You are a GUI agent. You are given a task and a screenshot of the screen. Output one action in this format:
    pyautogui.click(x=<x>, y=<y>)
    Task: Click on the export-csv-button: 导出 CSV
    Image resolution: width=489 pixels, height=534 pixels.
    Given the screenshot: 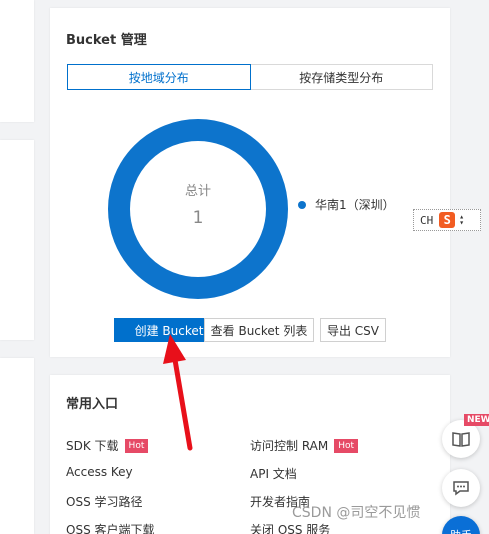 What is the action you would take?
    pyautogui.click(x=353, y=330)
    